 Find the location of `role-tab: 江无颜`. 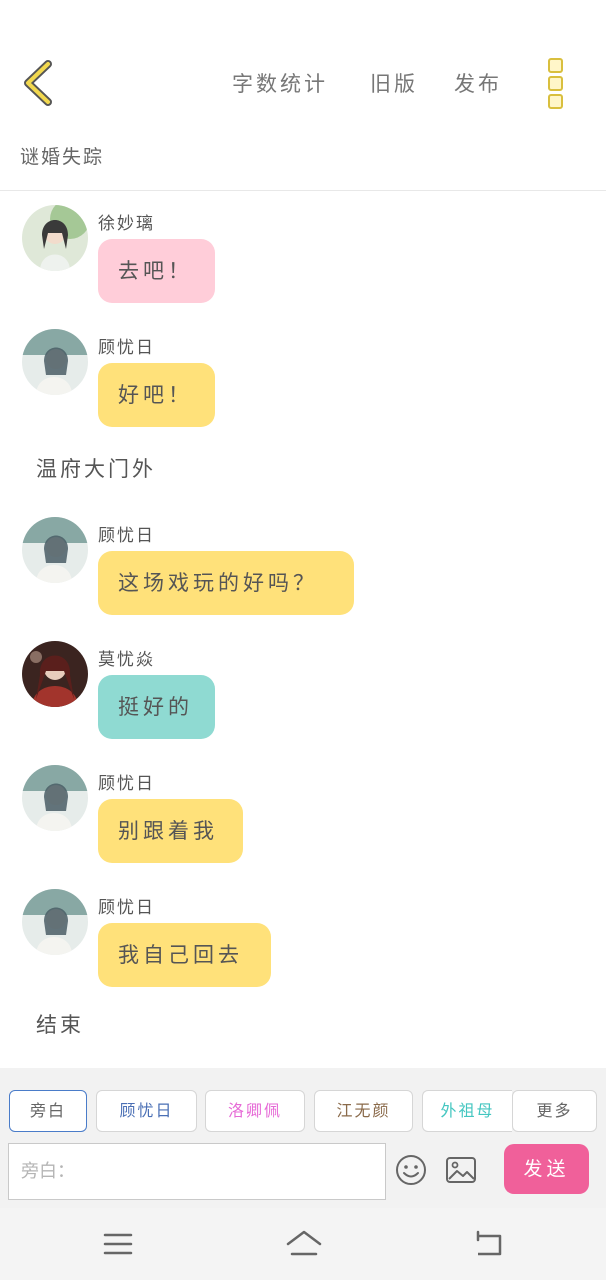

role-tab: 江无颜 is located at coordinates (363, 1111).